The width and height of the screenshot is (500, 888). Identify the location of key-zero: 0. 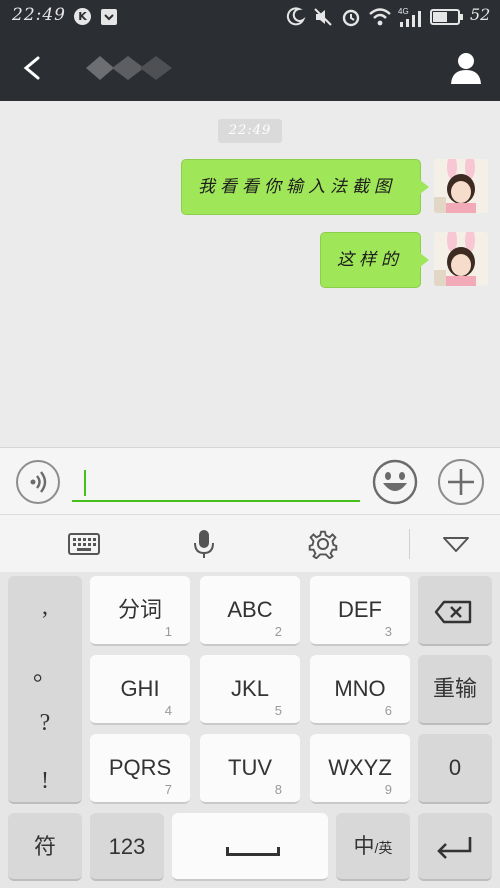
(455, 769).